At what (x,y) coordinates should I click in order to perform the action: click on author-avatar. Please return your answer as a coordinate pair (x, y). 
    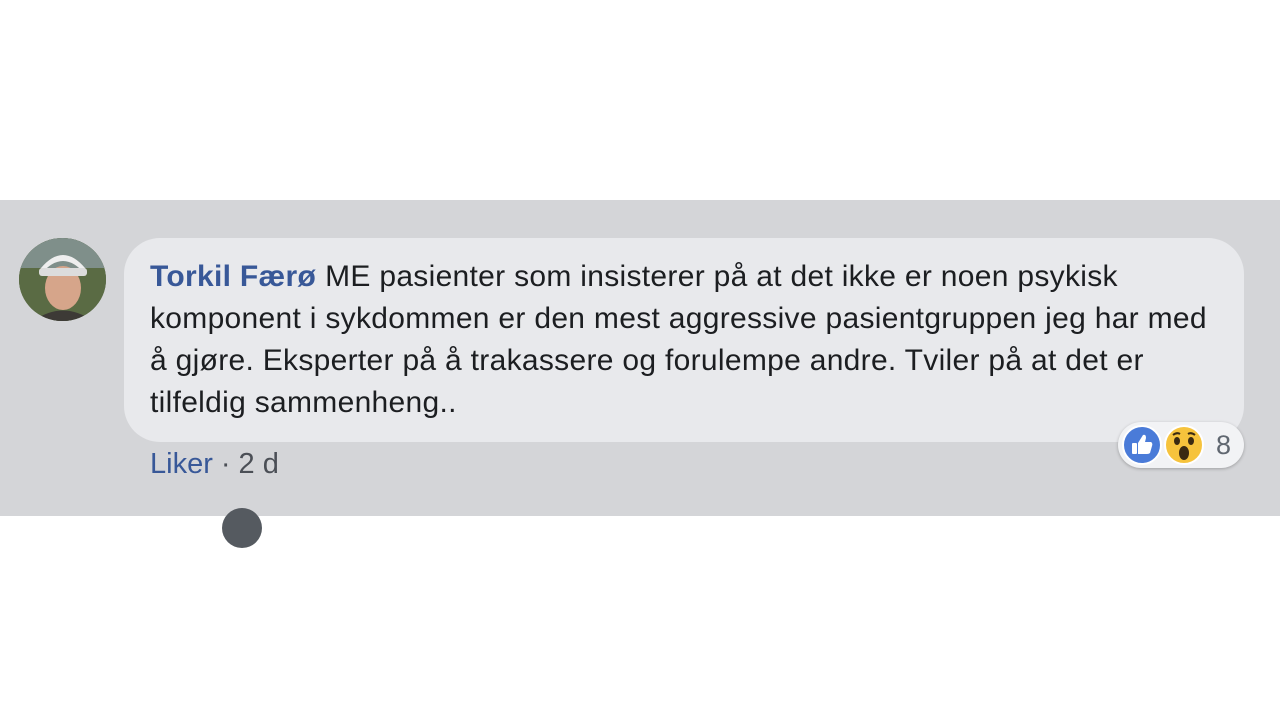
    Looking at the image, I should click on (62, 279).